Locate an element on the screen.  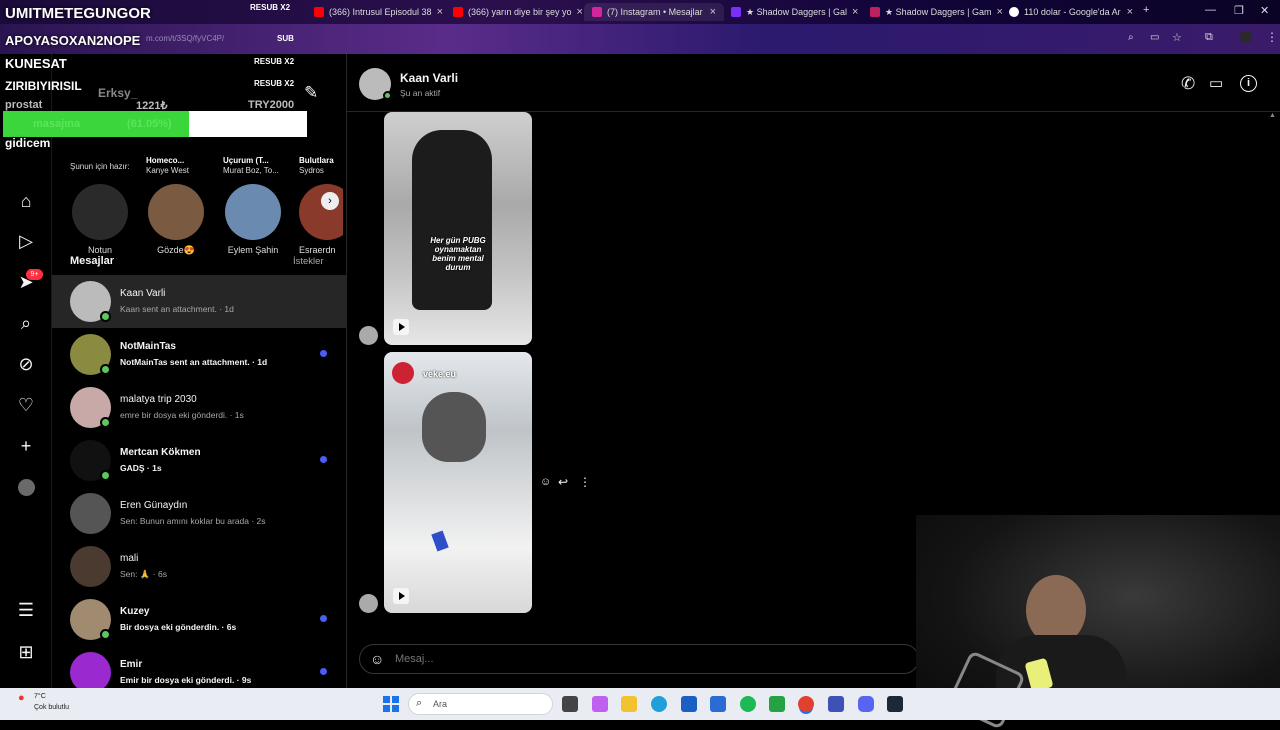
chevron-right-icon: › is located at coordinates (330, 201).